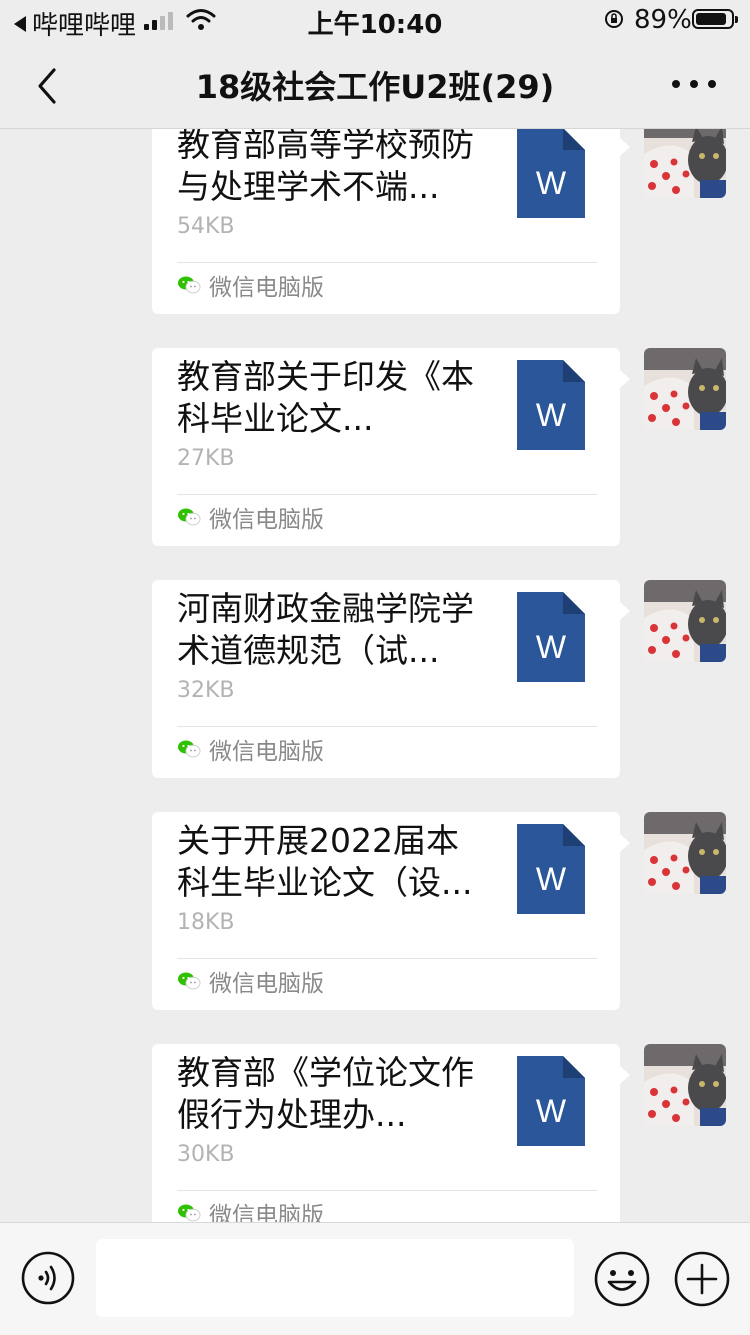 The height and width of the screenshot is (1335, 750). What do you see at coordinates (702, 1279) in the screenshot?
I see `plus-icon` at bounding box center [702, 1279].